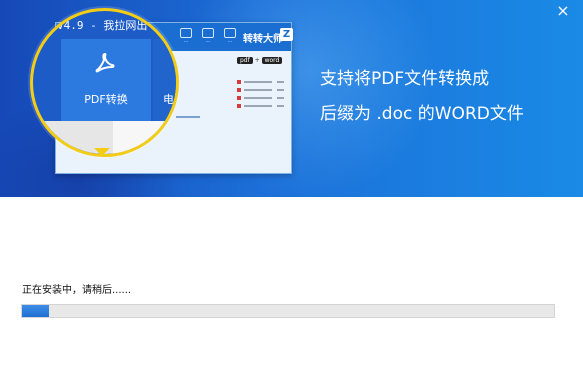 Image resolution: width=583 pixels, height=369 pixels. What do you see at coordinates (188, 117) in the screenshot?
I see `preview-link` at bounding box center [188, 117].